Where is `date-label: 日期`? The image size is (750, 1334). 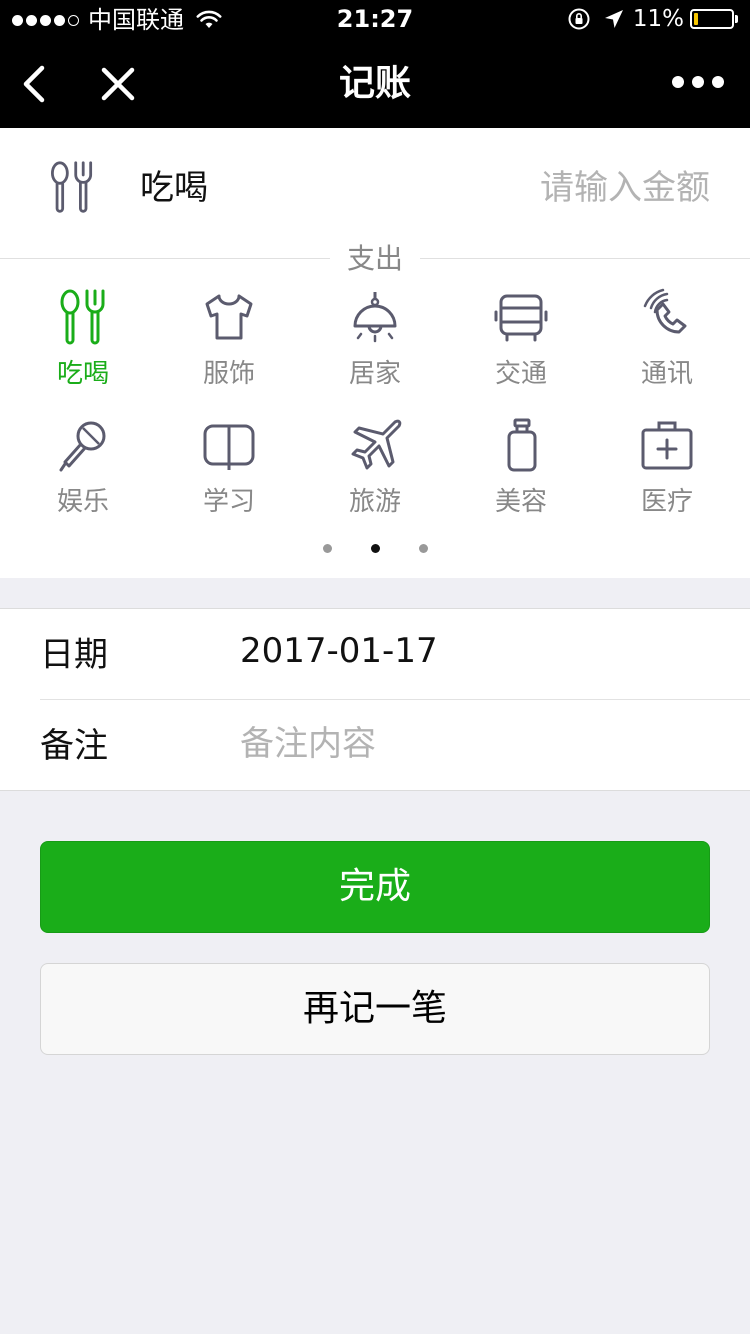 date-label: 日期 is located at coordinates (74, 655).